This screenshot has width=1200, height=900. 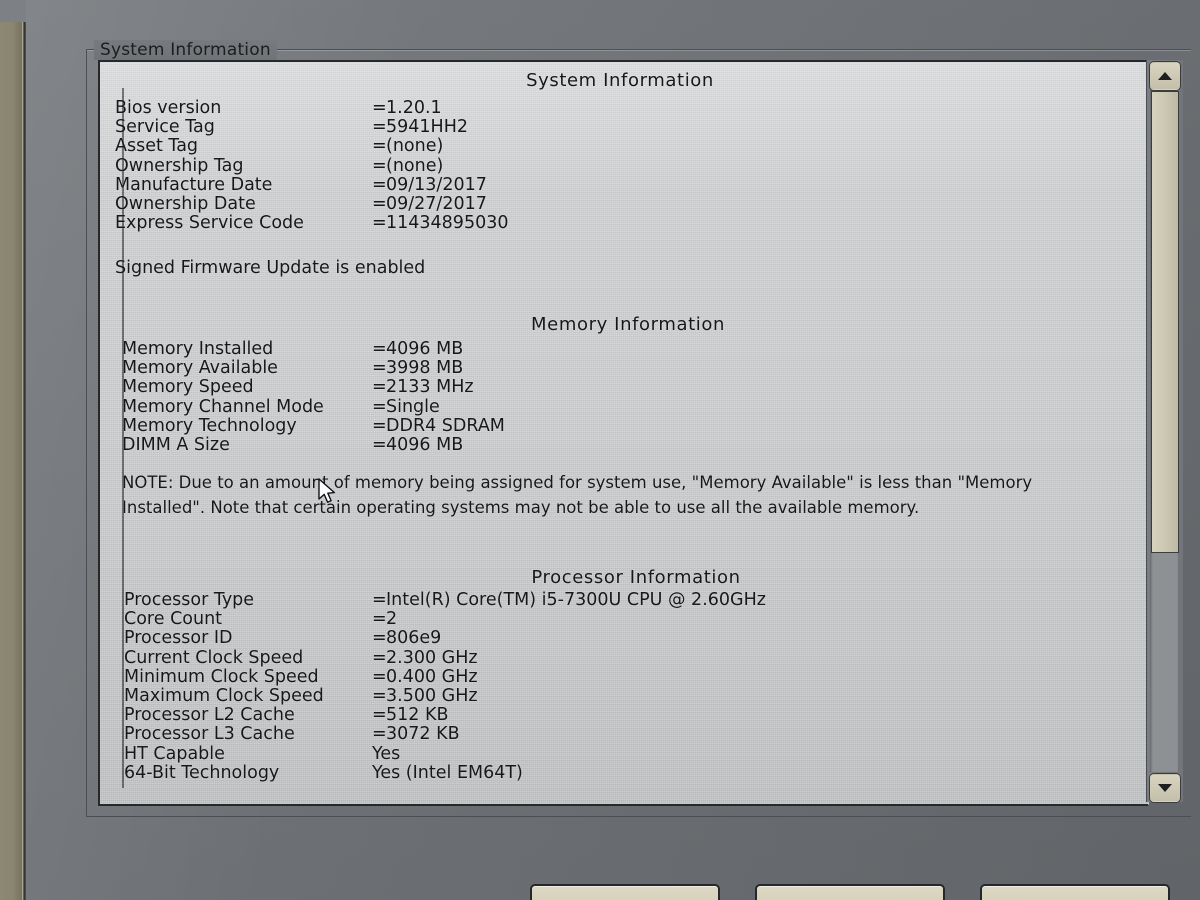 I want to click on info-row-value: Intel(R) Core(TM) i5-7300U CPU @ 2.60GHz, so click(x=576, y=600).